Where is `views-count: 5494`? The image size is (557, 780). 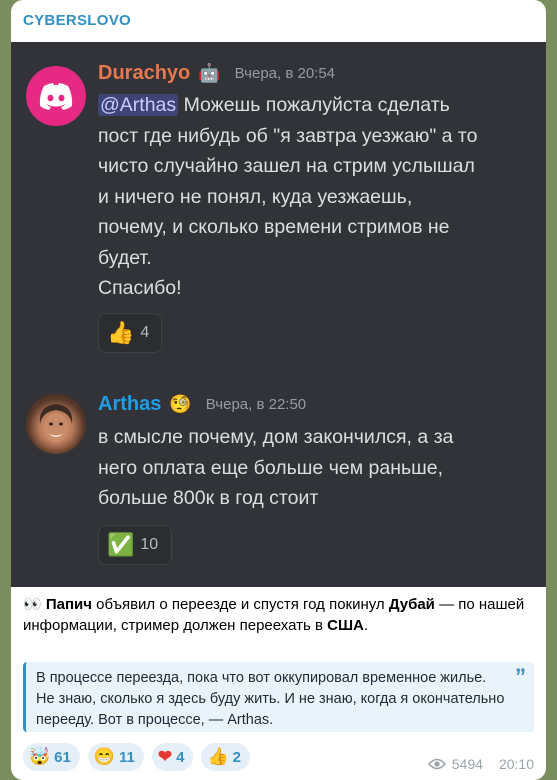 views-count: 5494 is located at coordinates (467, 764).